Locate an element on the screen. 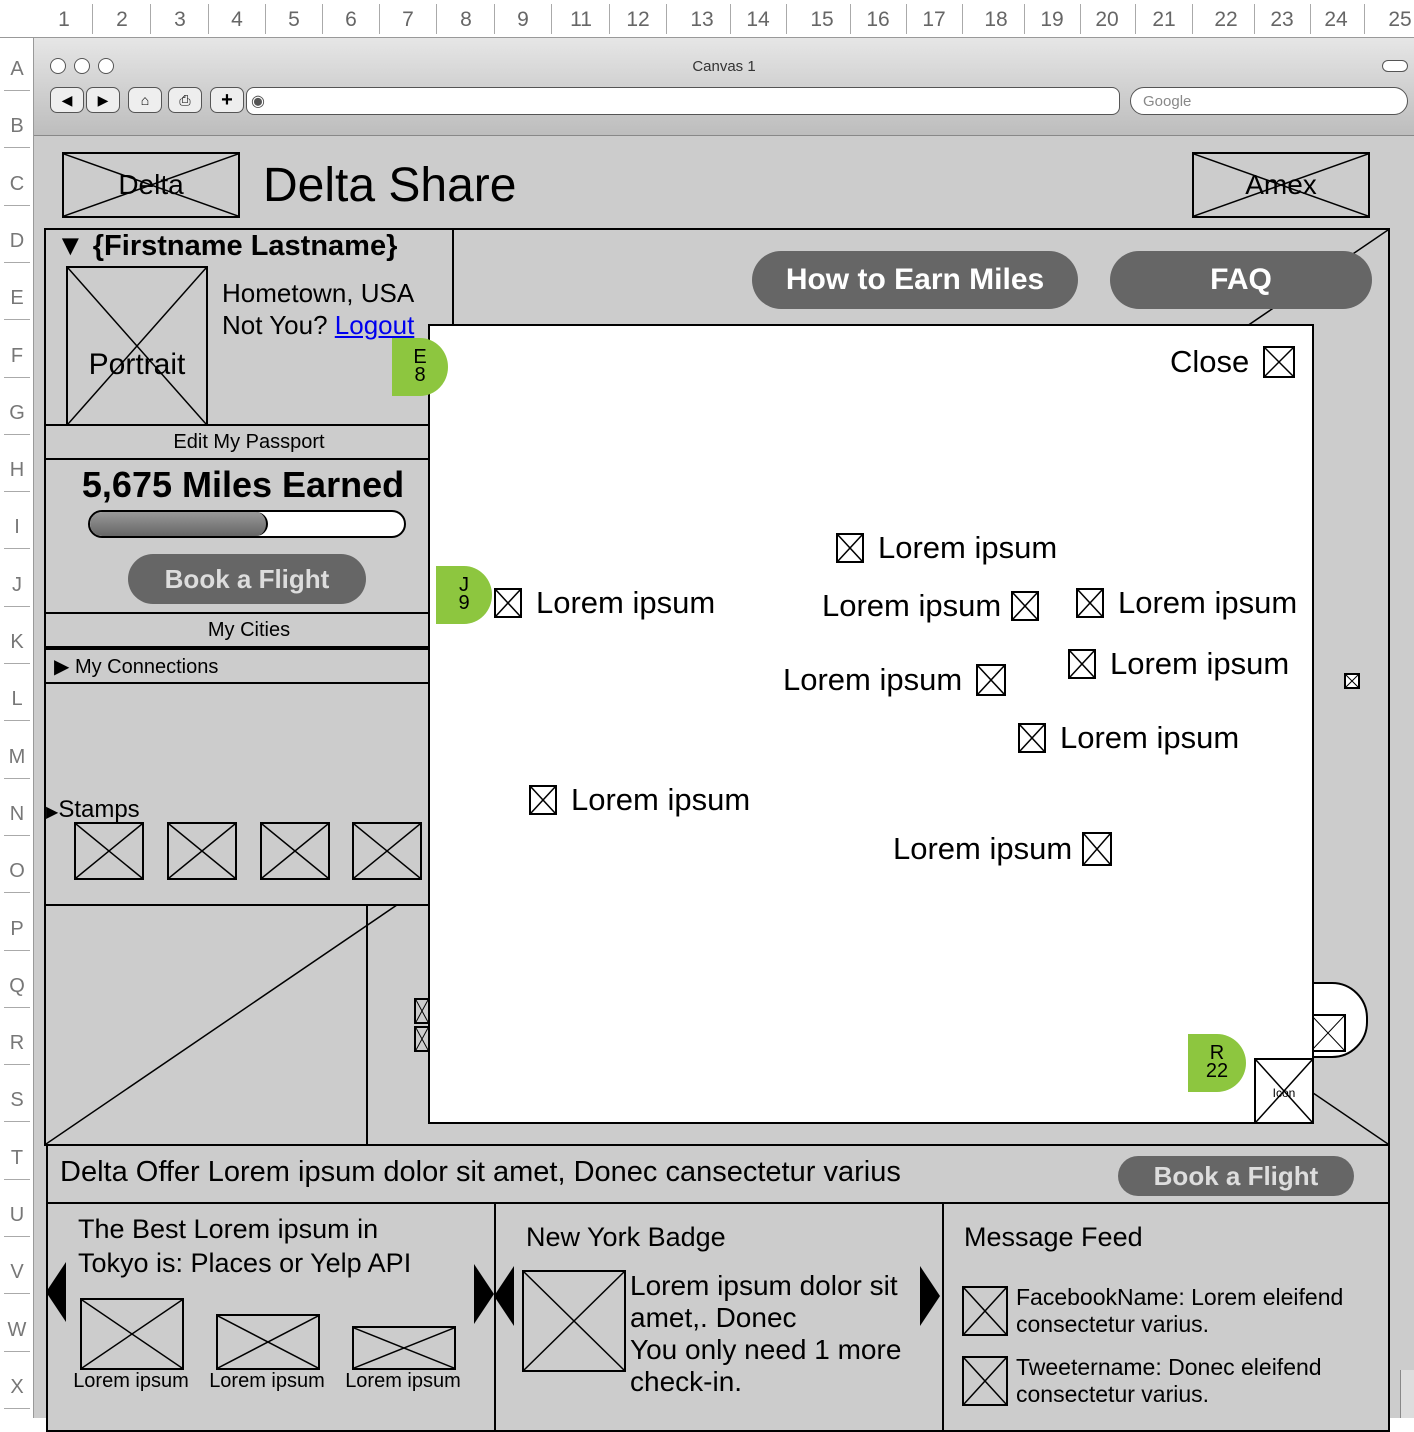 The height and width of the screenshot is (1432, 1414). offer-book-flight-button: Book a Flight is located at coordinates (1236, 1176).